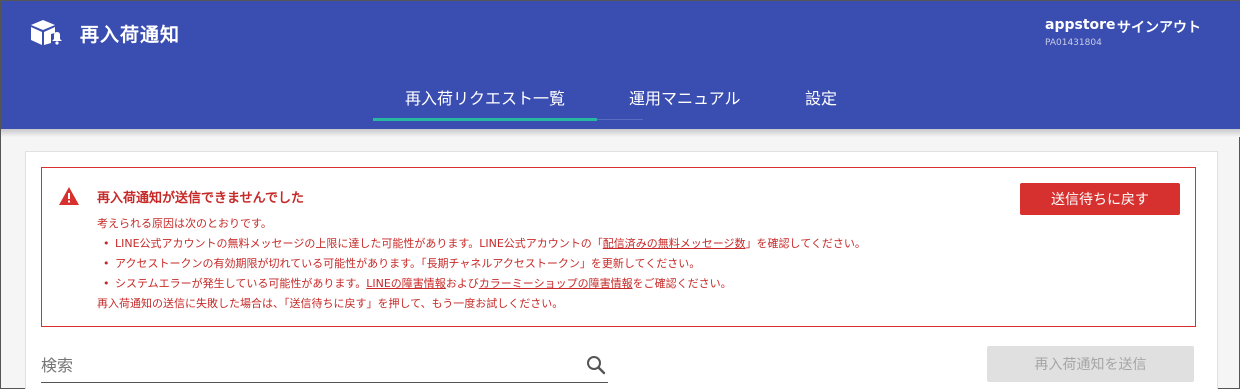 The width and height of the screenshot is (1240, 389). Describe the element at coordinates (821, 97) in the screenshot. I see `tab-settings: 設定` at that location.